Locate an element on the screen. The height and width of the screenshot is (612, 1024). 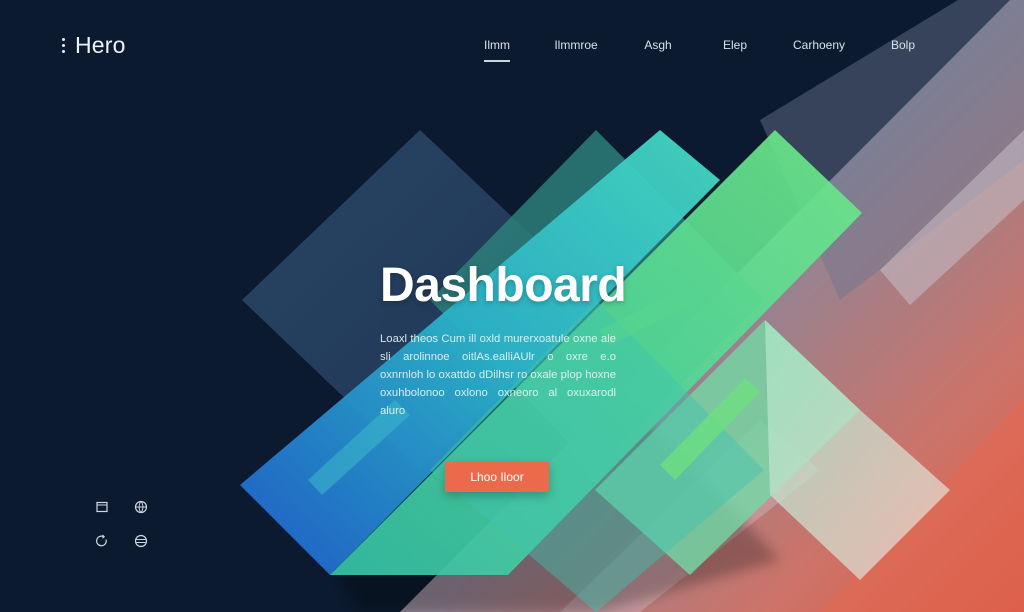
nav-item-2: Ilmmroe is located at coordinates (575, 45).